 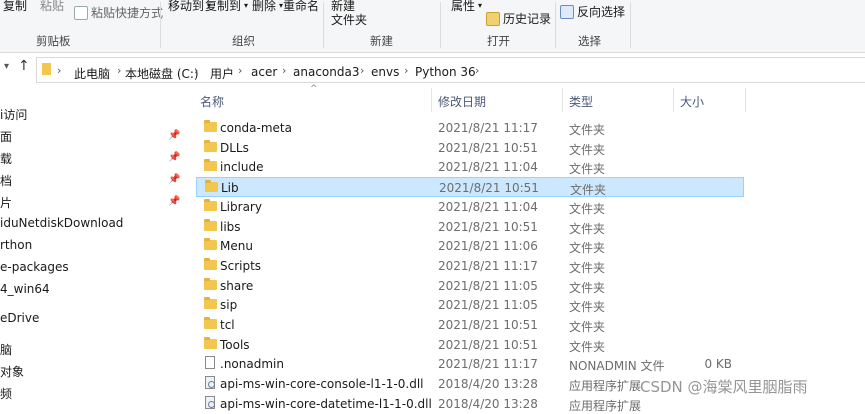 I want to click on new-folder-button-line2: 文件夹, so click(x=349, y=19).